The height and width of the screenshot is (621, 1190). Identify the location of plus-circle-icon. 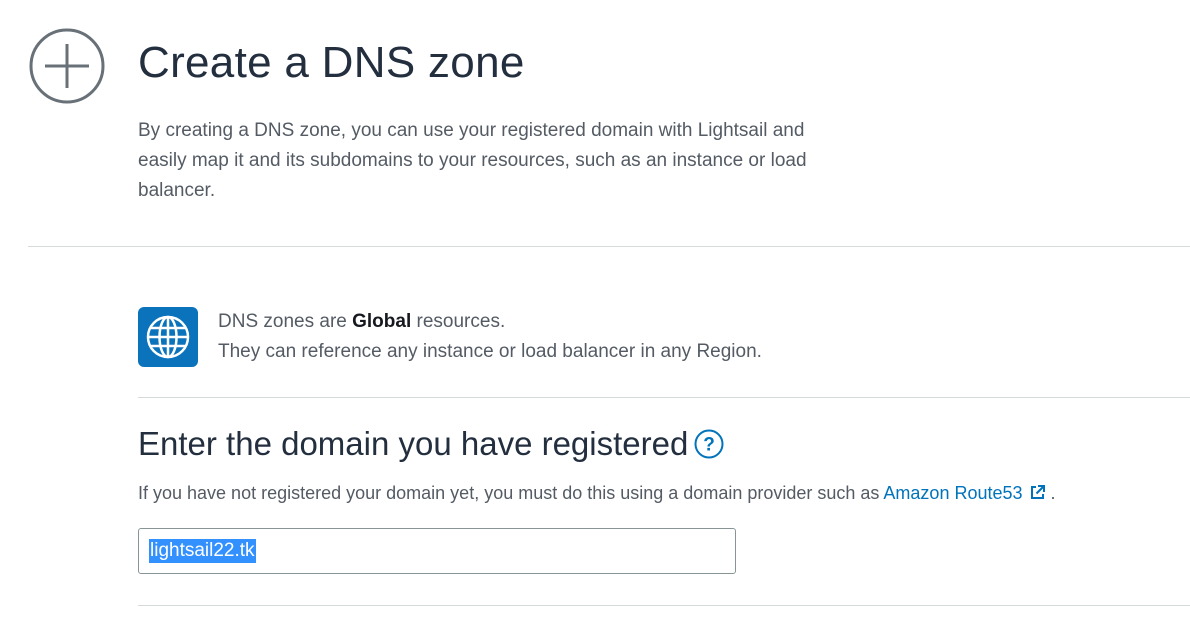
(67, 66).